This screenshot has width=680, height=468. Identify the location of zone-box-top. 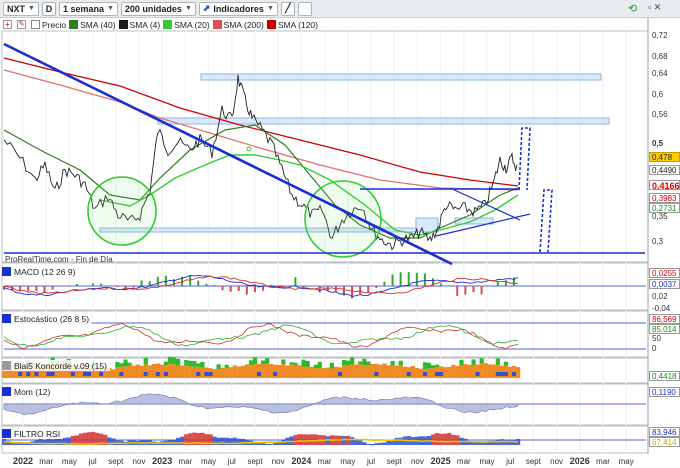
(401, 77).